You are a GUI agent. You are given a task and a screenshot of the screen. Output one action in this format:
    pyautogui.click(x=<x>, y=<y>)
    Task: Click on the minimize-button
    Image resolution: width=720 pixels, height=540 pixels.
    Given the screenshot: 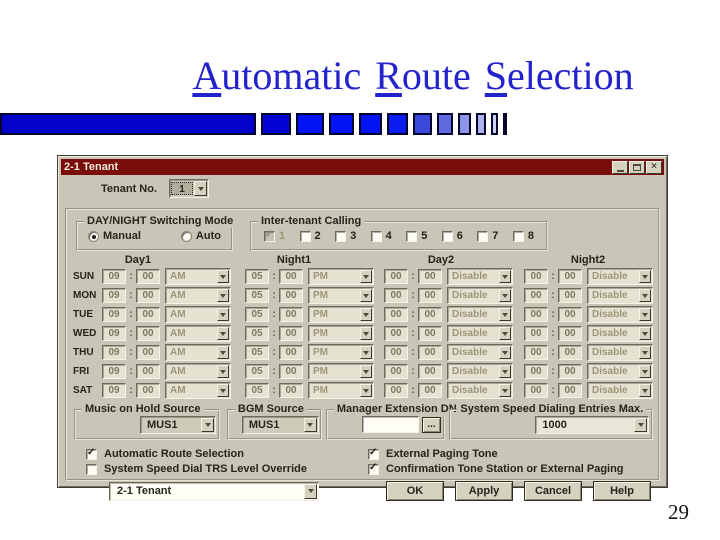 What is the action you would take?
    pyautogui.click(x=620, y=167)
    